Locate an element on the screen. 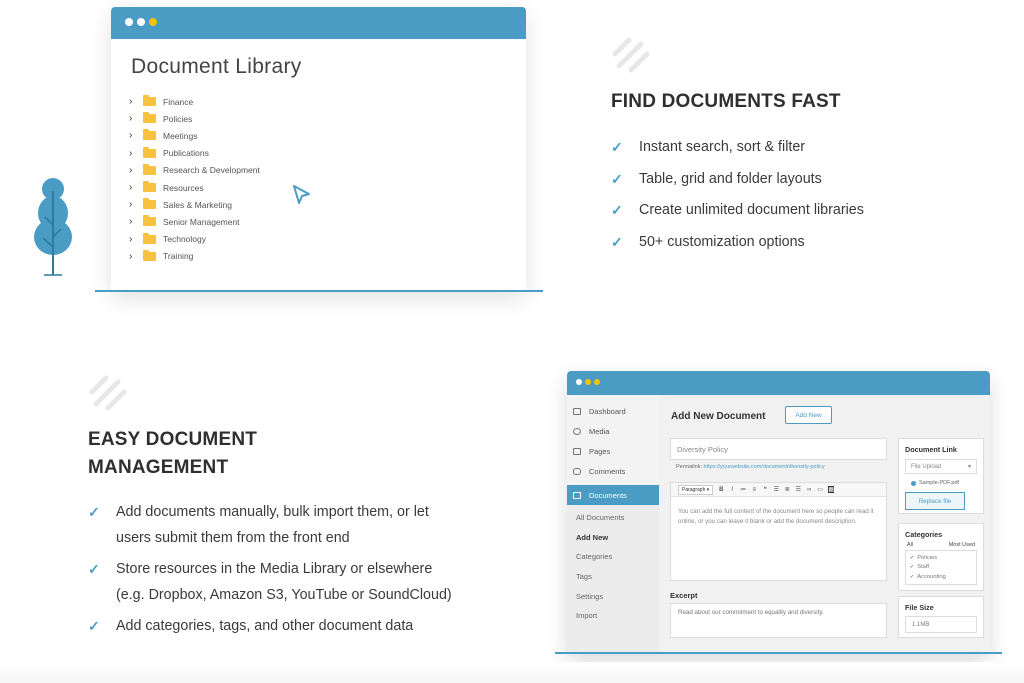 The image size is (1024, 683). brand-mark-icon is located at coordinates (631, 55).